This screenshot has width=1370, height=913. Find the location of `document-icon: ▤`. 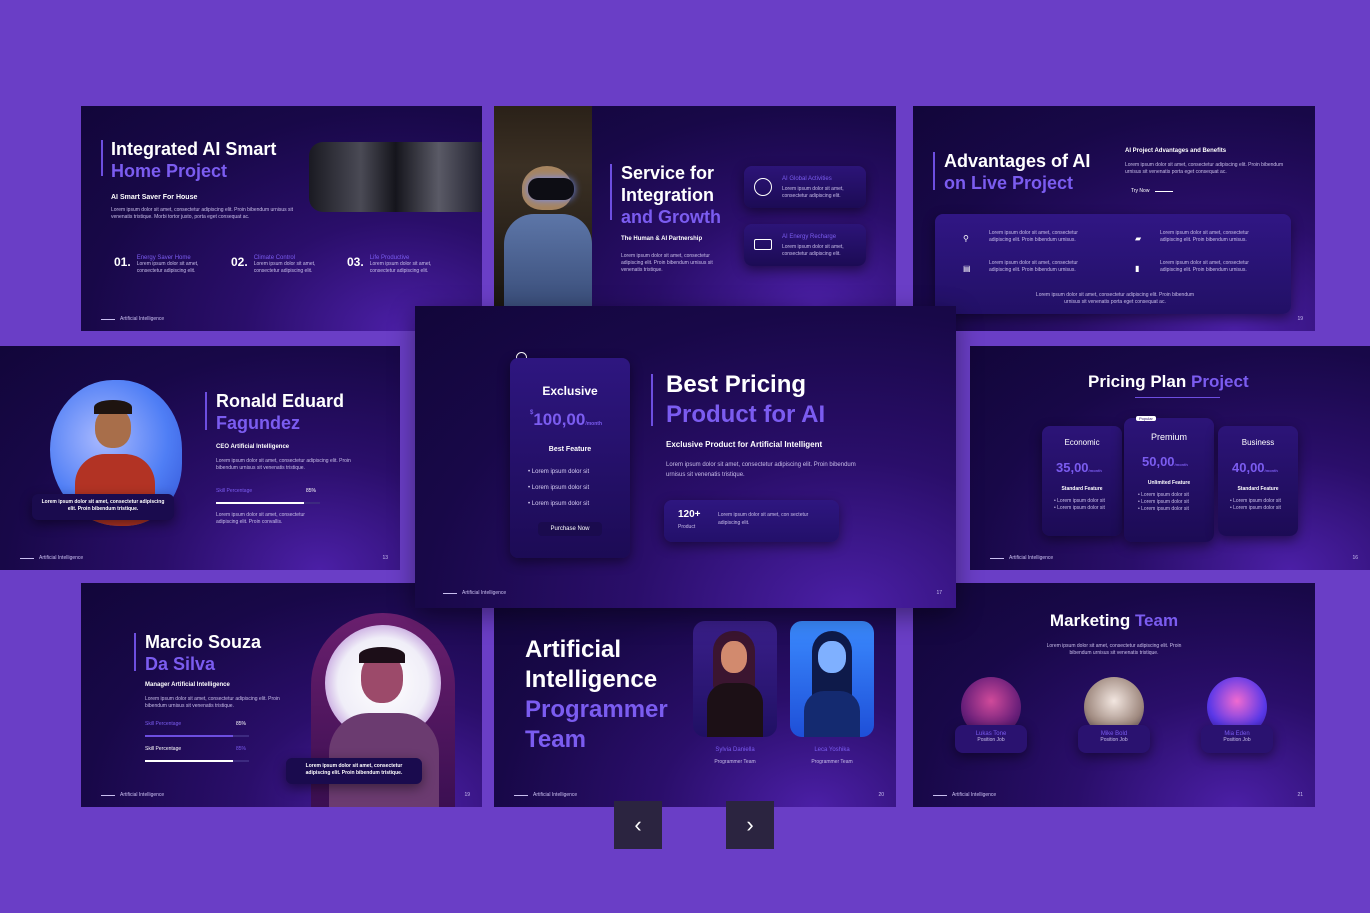

document-icon: ▤ is located at coordinates (967, 268).